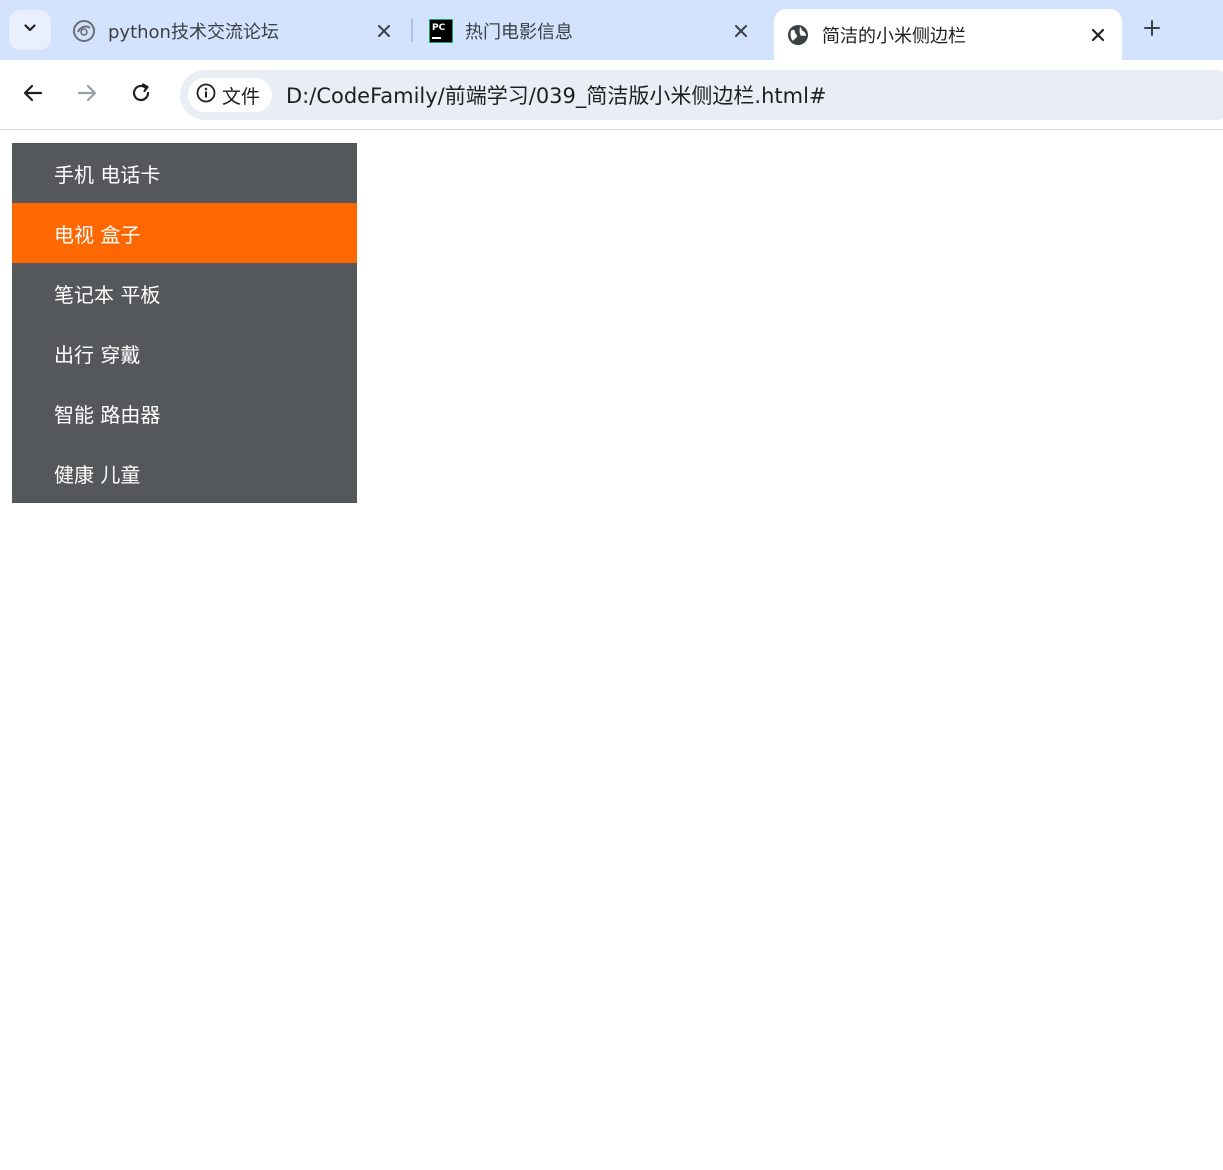  What do you see at coordinates (107, 414) in the screenshot?
I see `sidebar-item-label: 智能 路由器` at bounding box center [107, 414].